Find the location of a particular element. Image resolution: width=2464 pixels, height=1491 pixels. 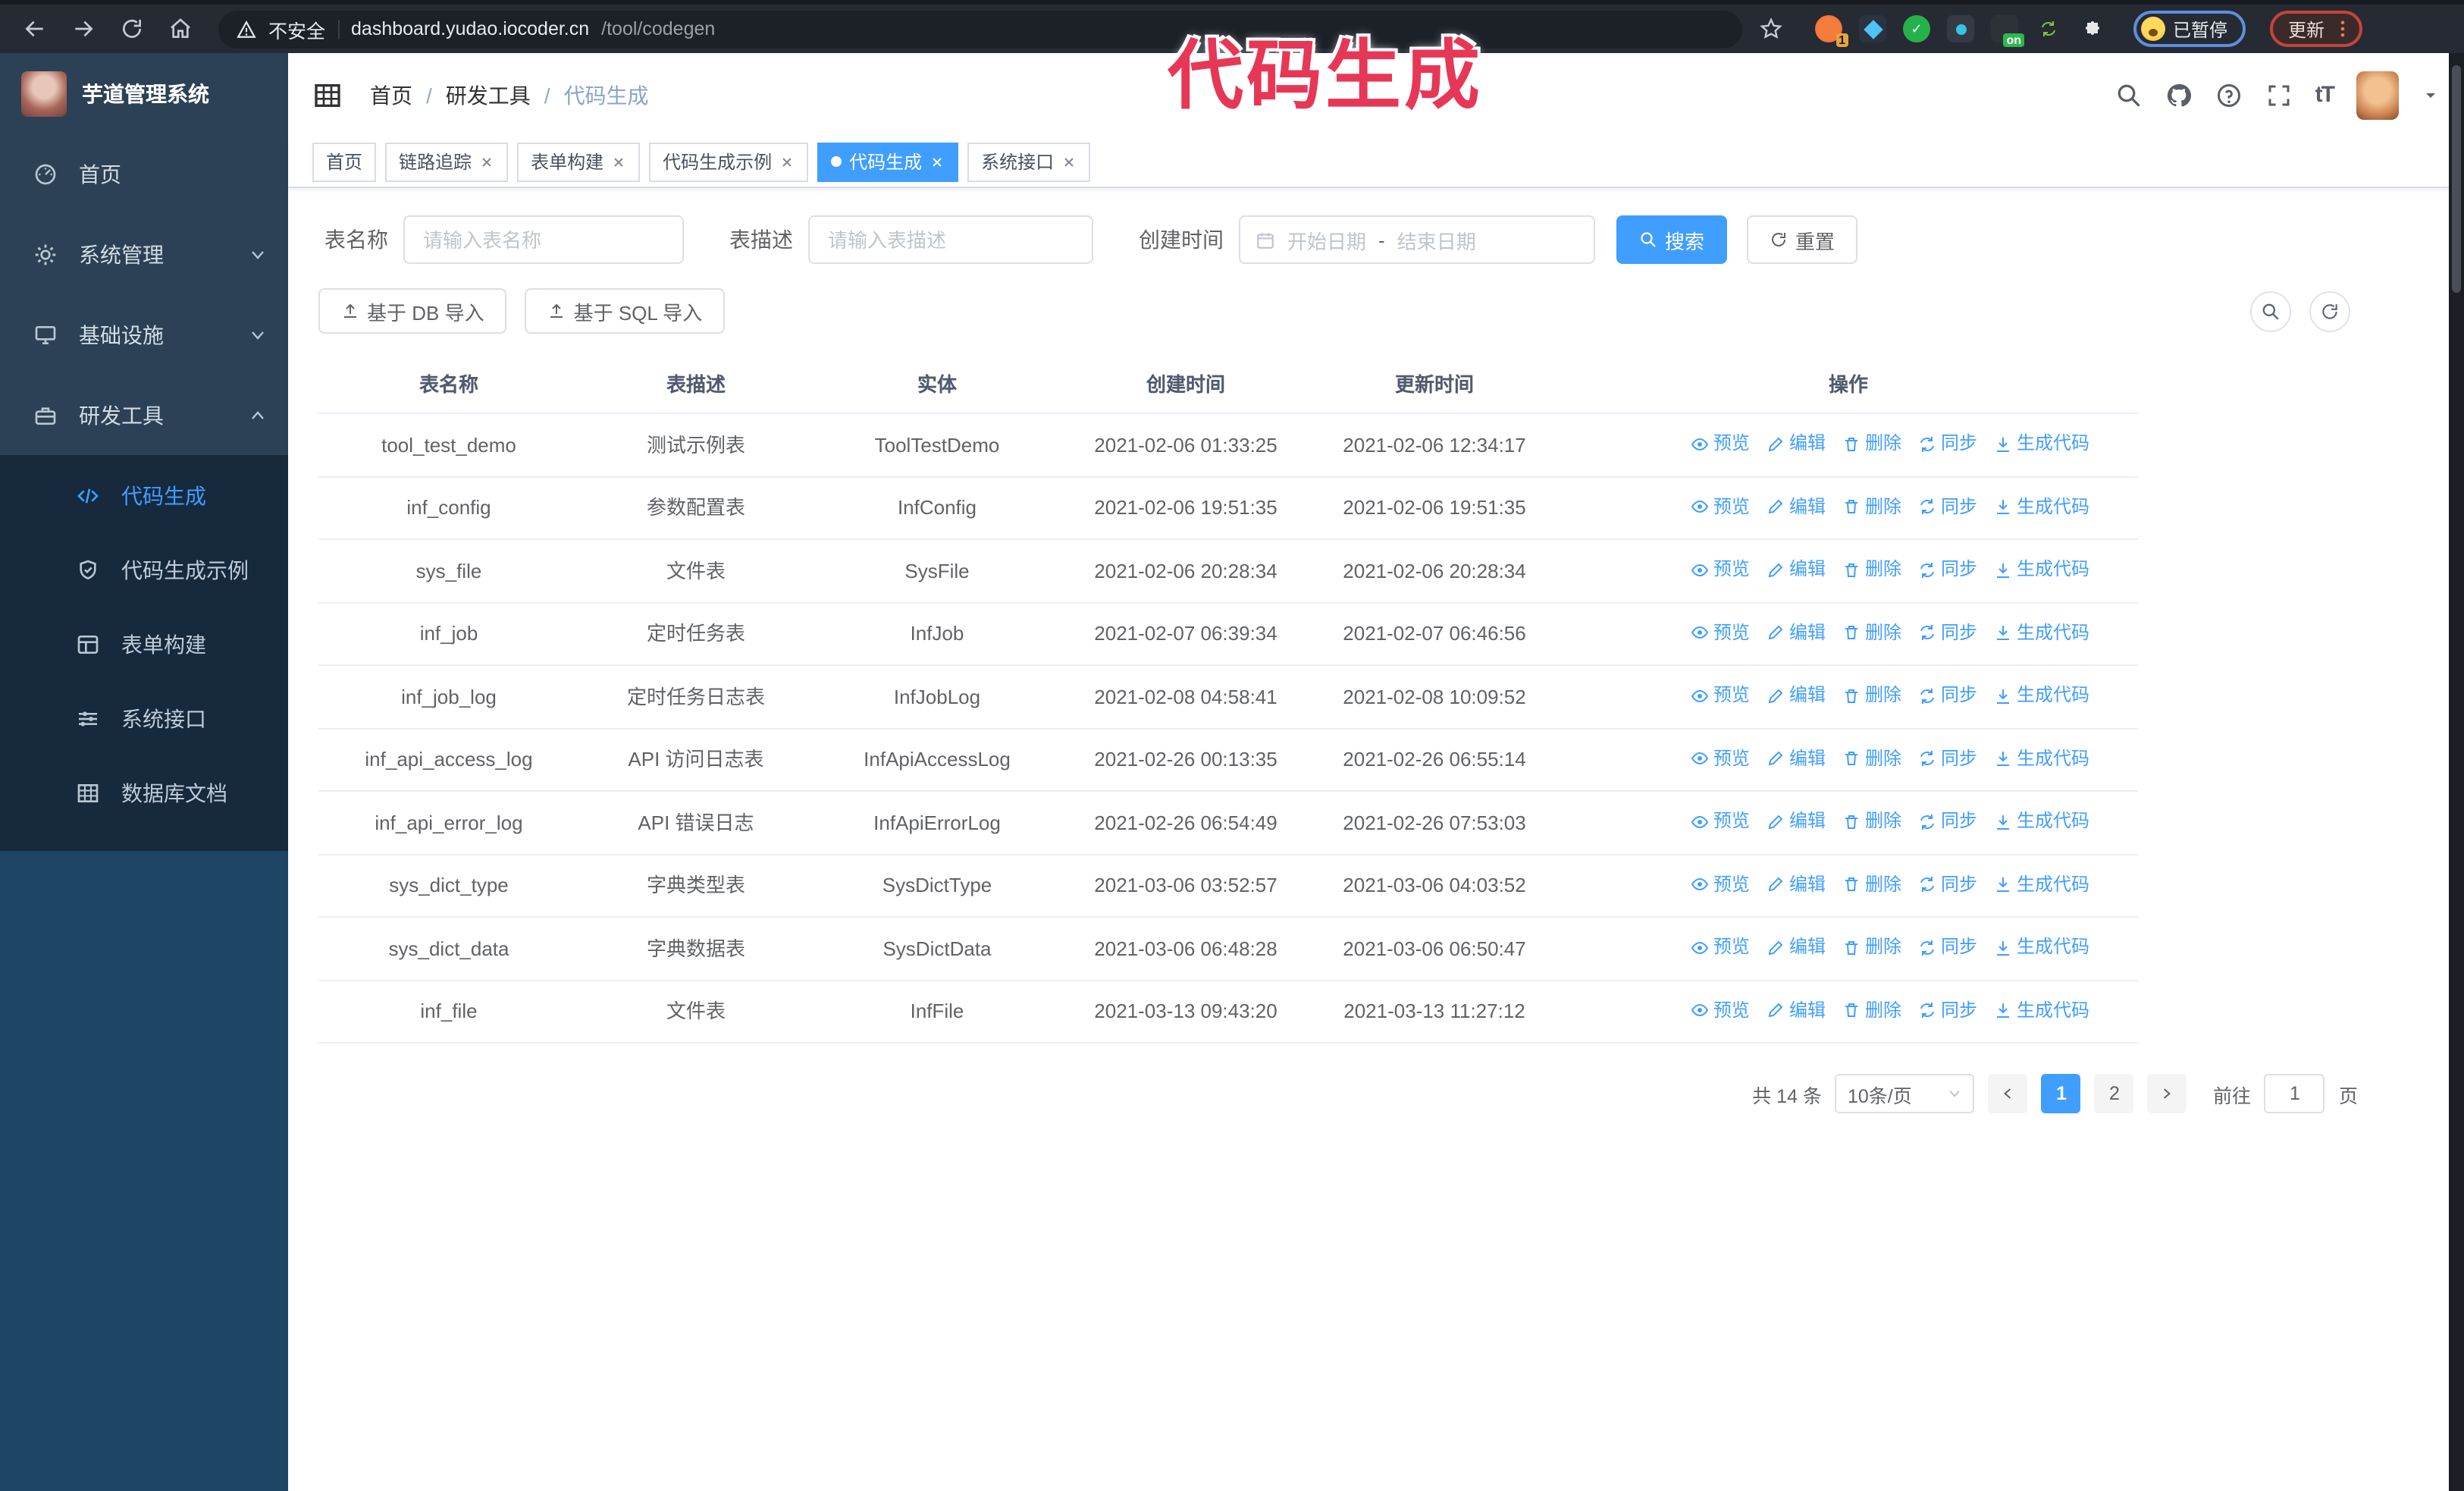

search-button: 搜索 is located at coordinates (1672, 239).